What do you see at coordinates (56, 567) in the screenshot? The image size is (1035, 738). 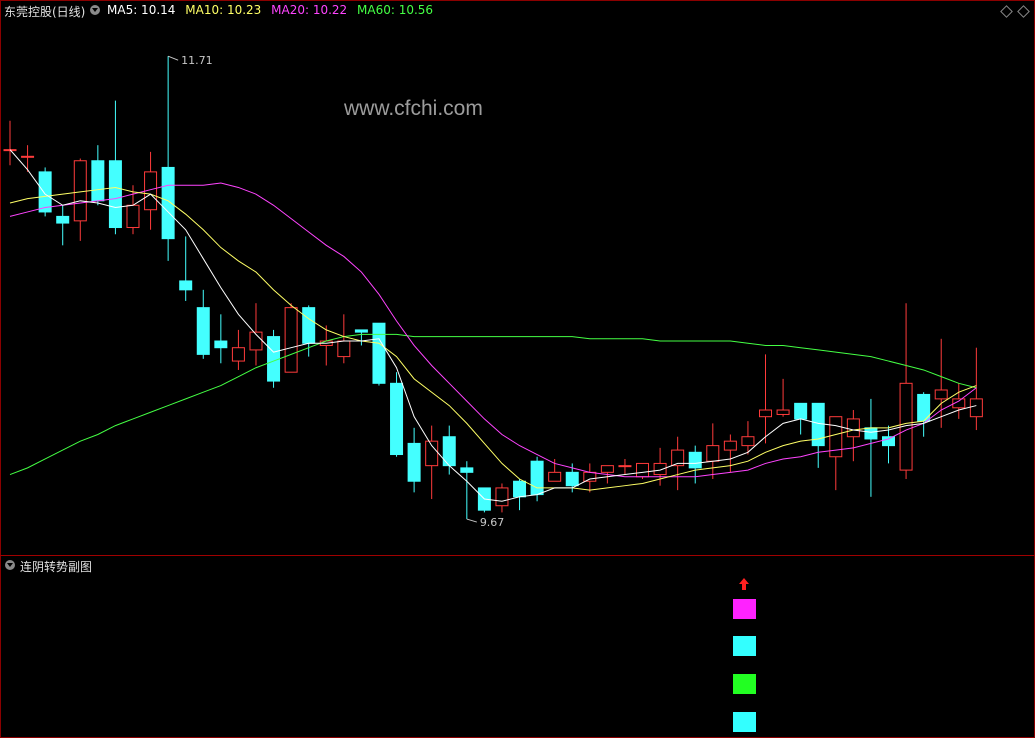 I see `subpanel-title: 连阴转势副图` at bounding box center [56, 567].